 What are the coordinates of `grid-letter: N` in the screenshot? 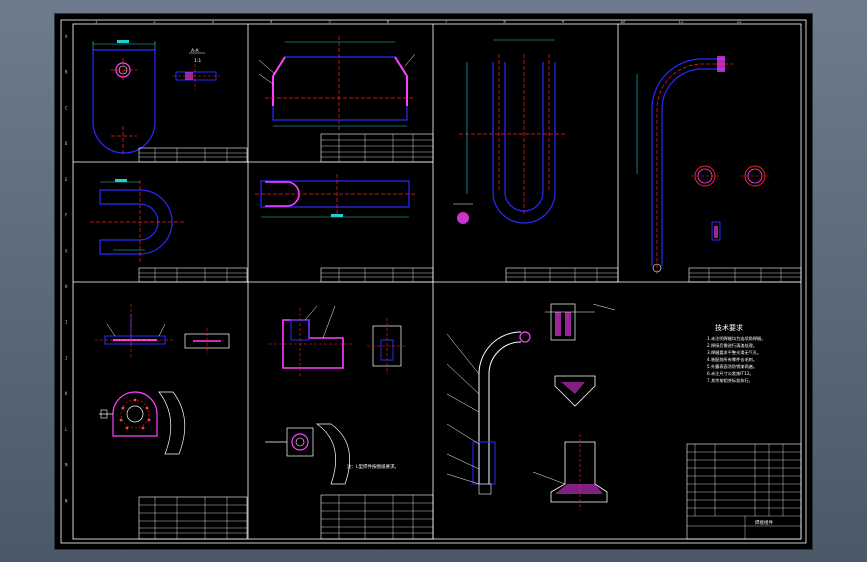 It's located at (66, 500).